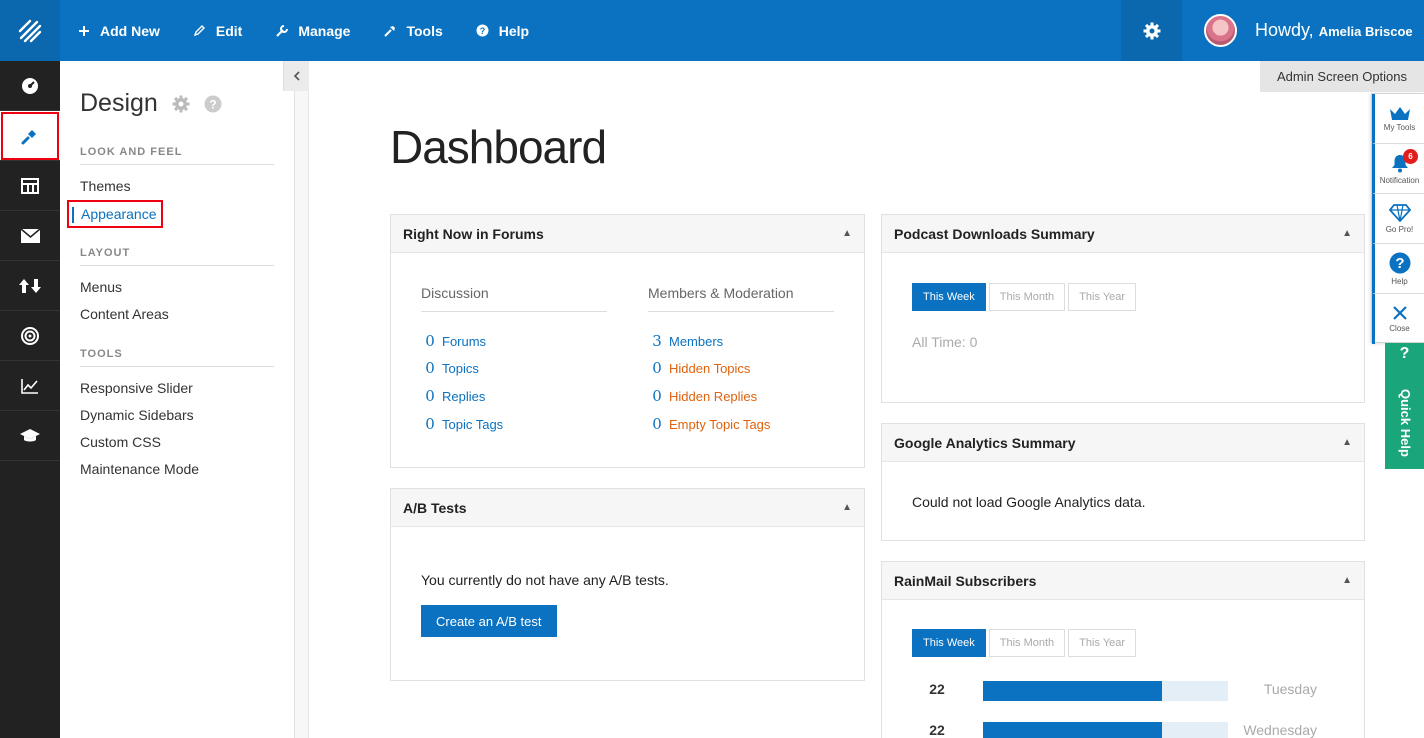 Image resolution: width=1424 pixels, height=738 pixels. Describe the element at coordinates (1399, 328) in the screenshot. I see `close-label: Close` at that location.